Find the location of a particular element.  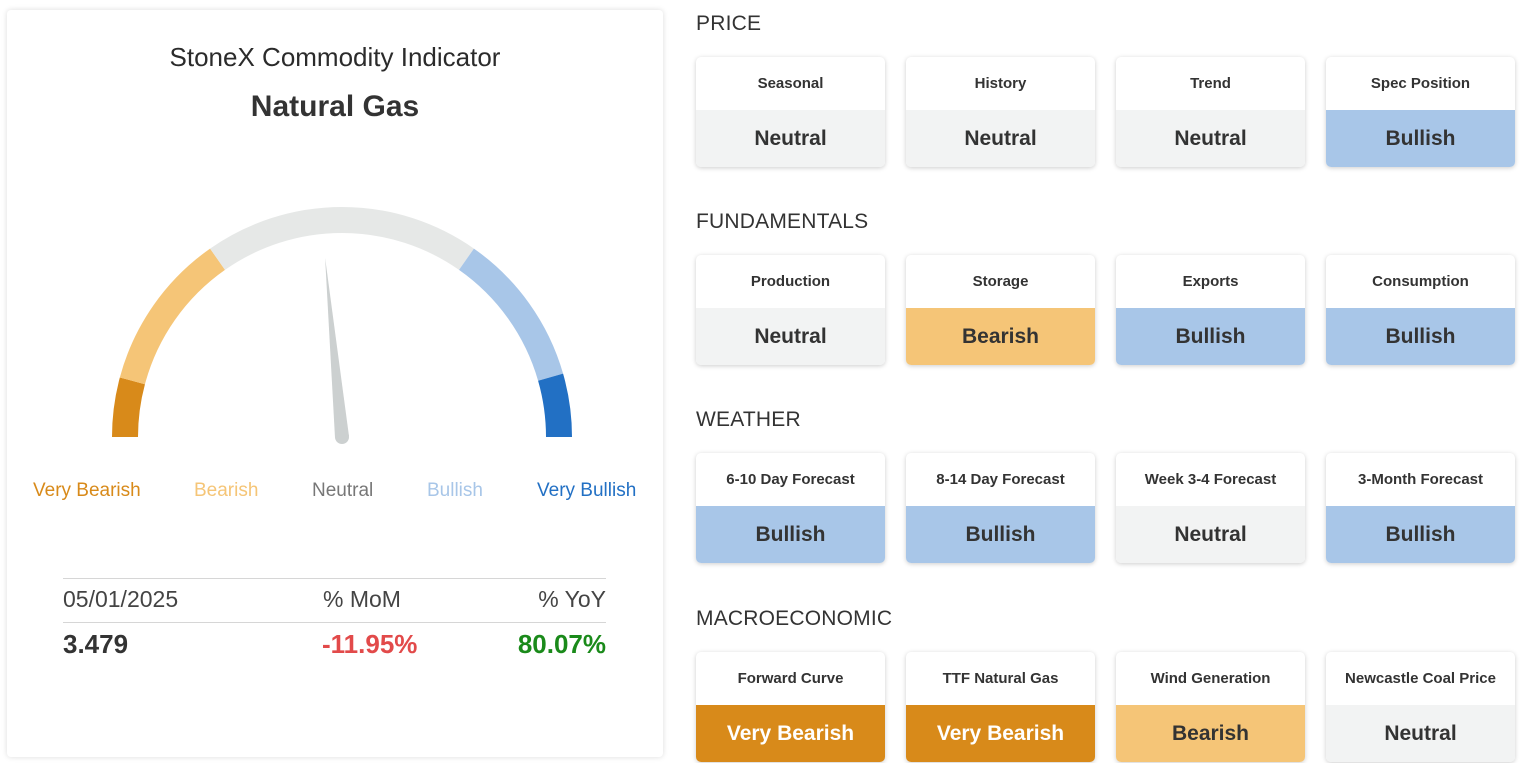

stats-price: 3.479 is located at coordinates (96, 644).